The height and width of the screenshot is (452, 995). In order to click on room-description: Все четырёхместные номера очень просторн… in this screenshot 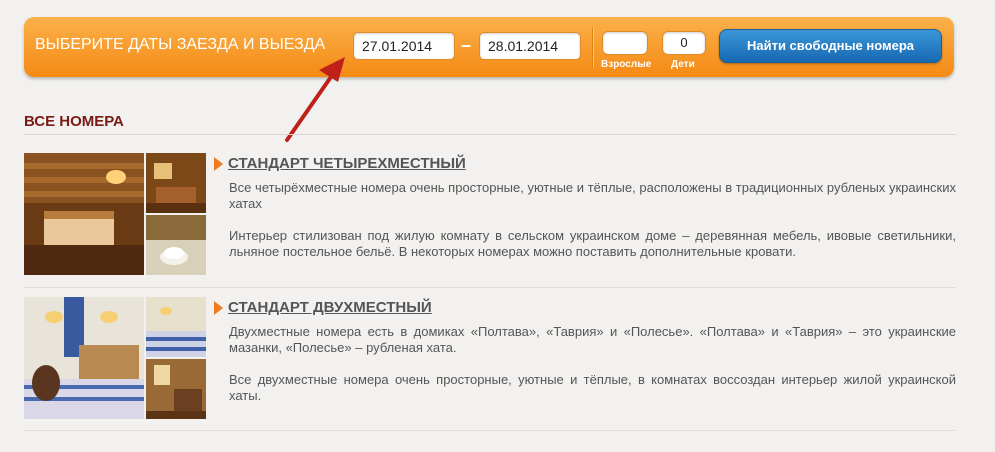, I will do `click(592, 195)`.